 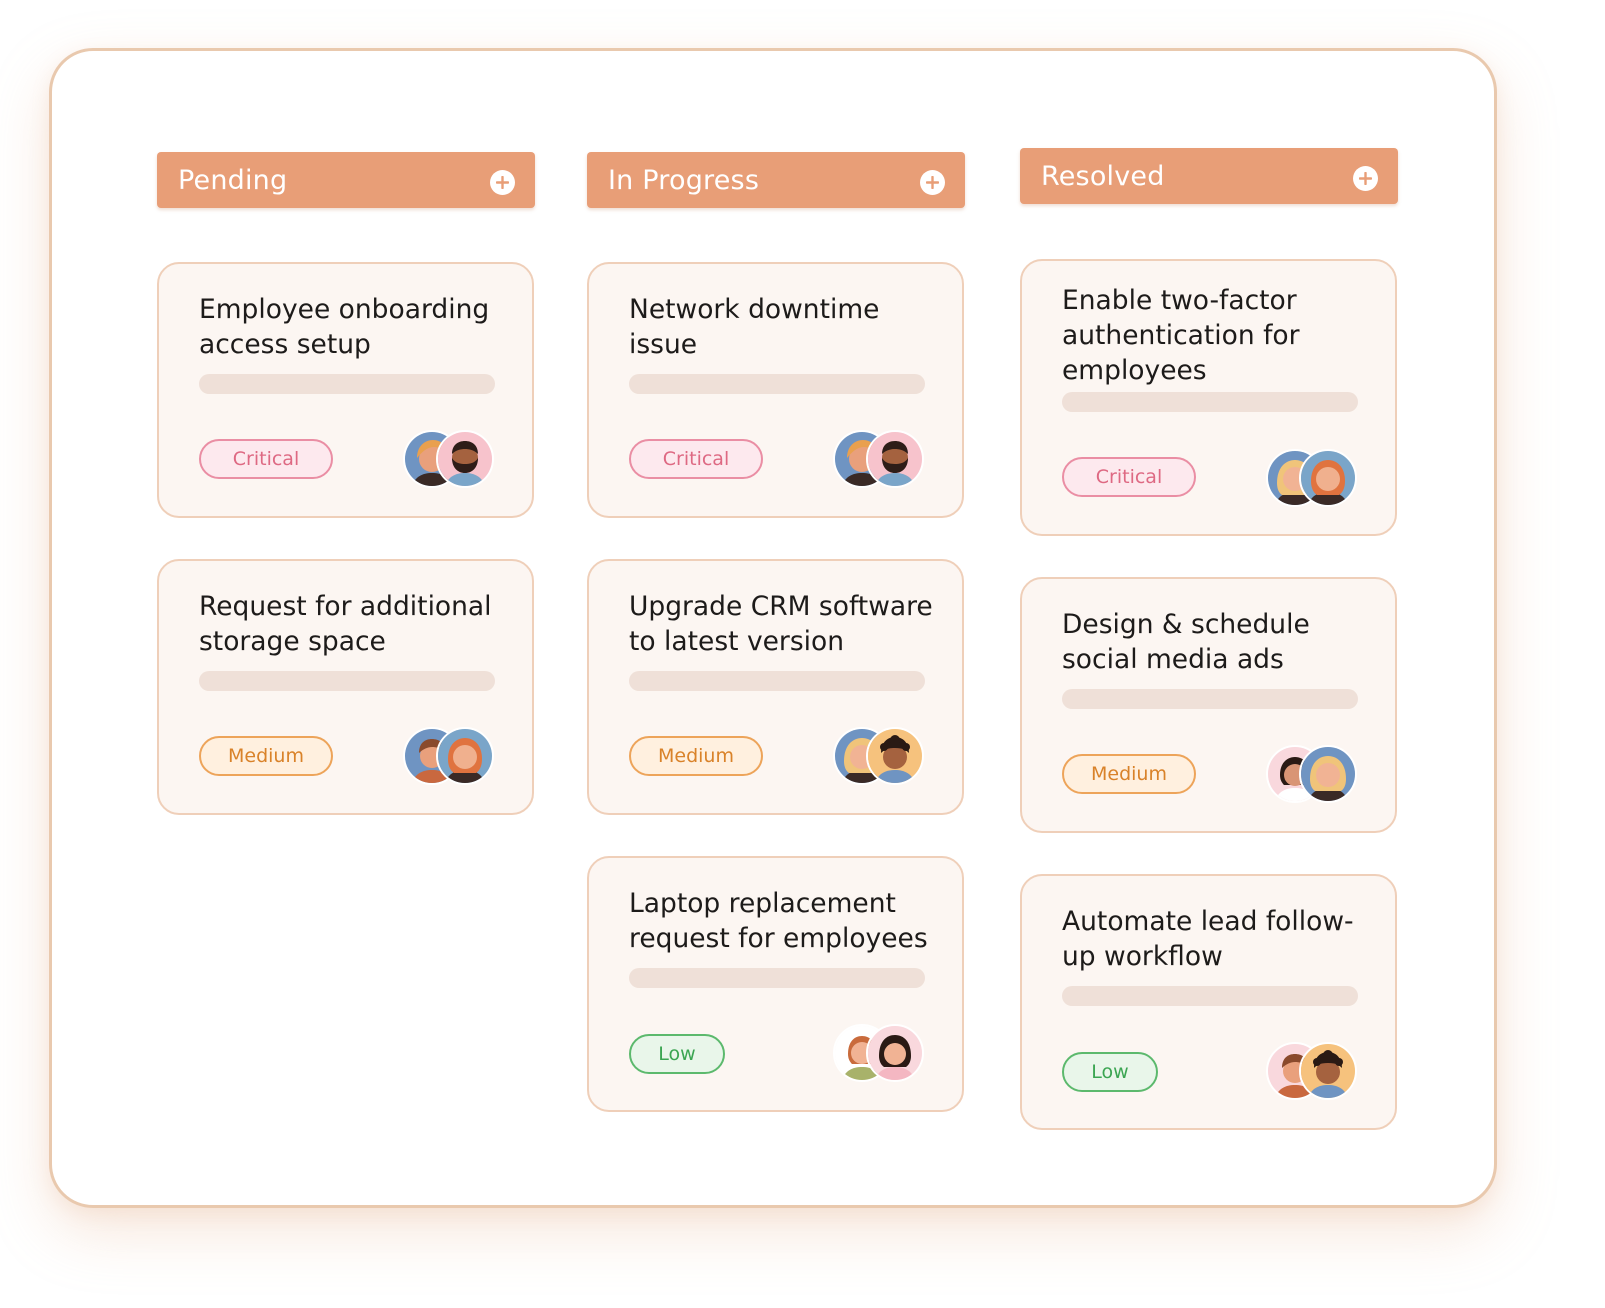 I want to click on ticket-card: Network downtime issue Critical, so click(x=775, y=390).